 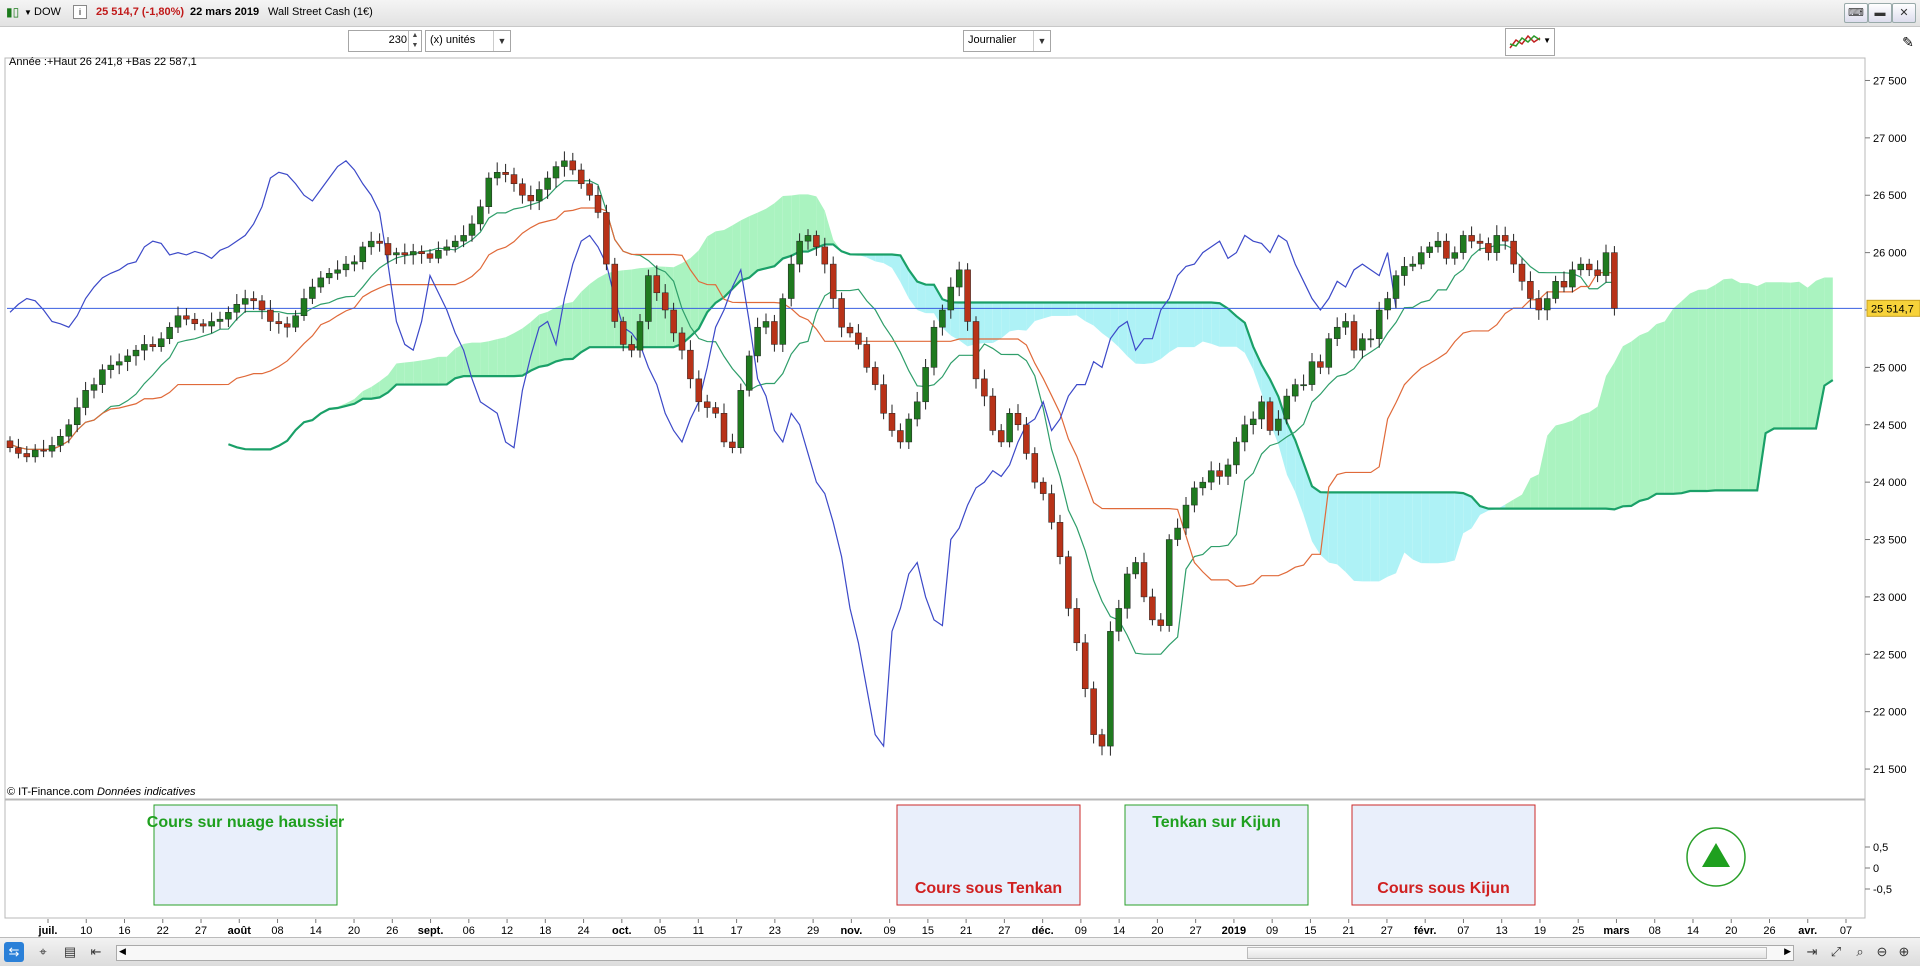 What do you see at coordinates (47, 12) in the screenshot?
I see `symbol-label: DOW` at bounding box center [47, 12].